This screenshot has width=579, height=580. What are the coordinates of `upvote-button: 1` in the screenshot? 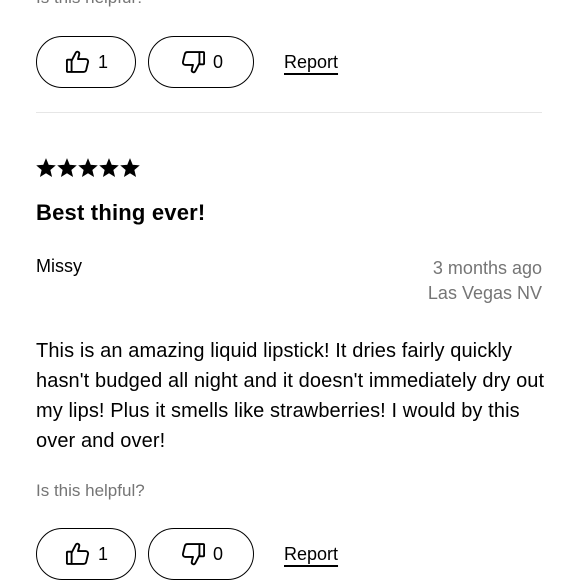 It's located at (86, 554).